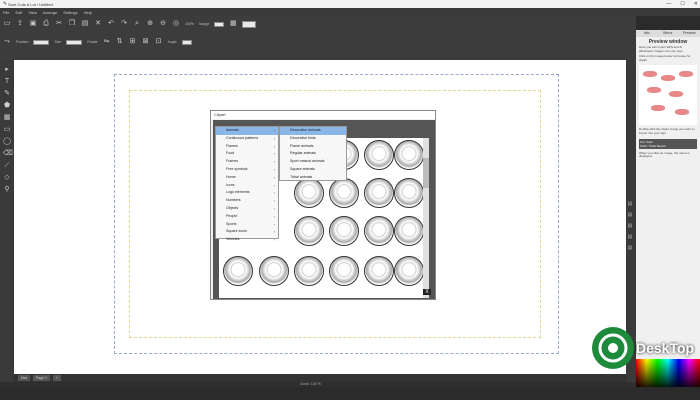 The height and width of the screenshot is (400, 700). What do you see at coordinates (41, 42) in the screenshot?
I see `position-x-input` at bounding box center [41, 42].